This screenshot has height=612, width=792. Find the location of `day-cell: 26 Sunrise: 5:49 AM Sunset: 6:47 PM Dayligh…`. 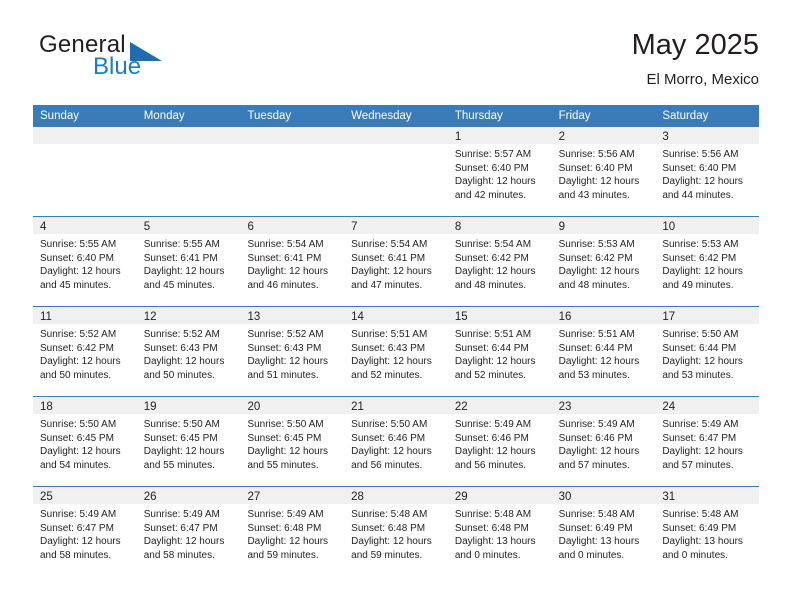

day-cell: 26 Sunrise: 5:49 AM Sunset: 6:47 PM Dayligh… is located at coordinates (188, 532).